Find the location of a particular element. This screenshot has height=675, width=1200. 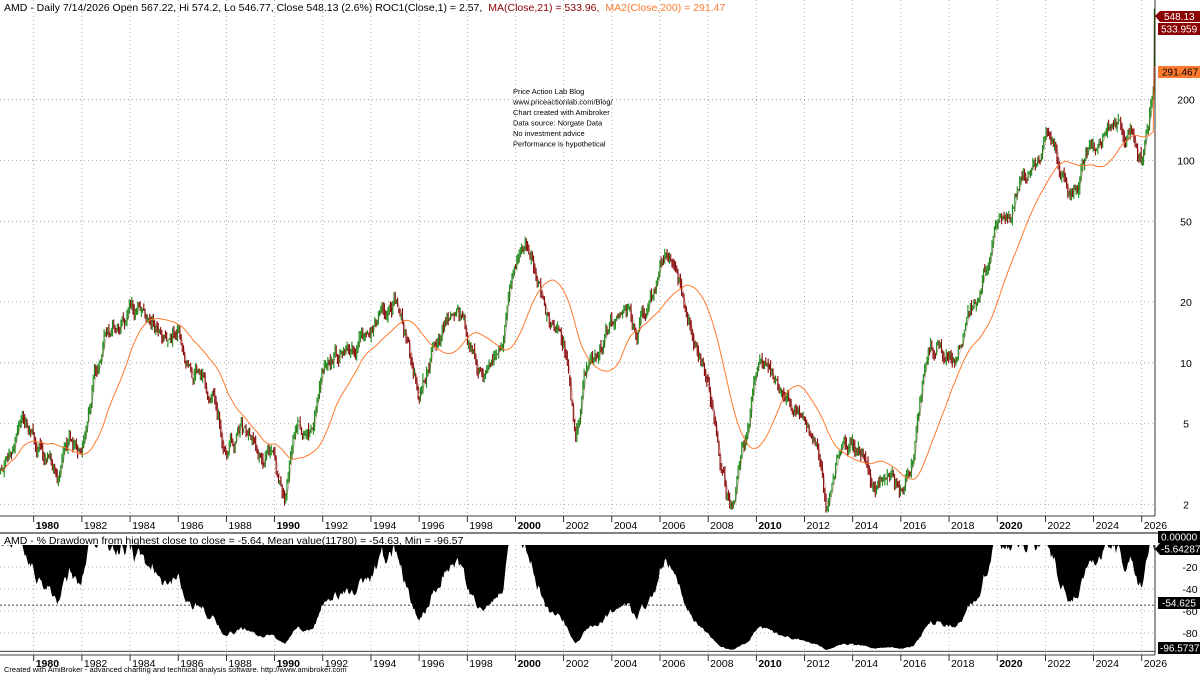

dd-min-value: -96.5737 is located at coordinates (1180, 649).